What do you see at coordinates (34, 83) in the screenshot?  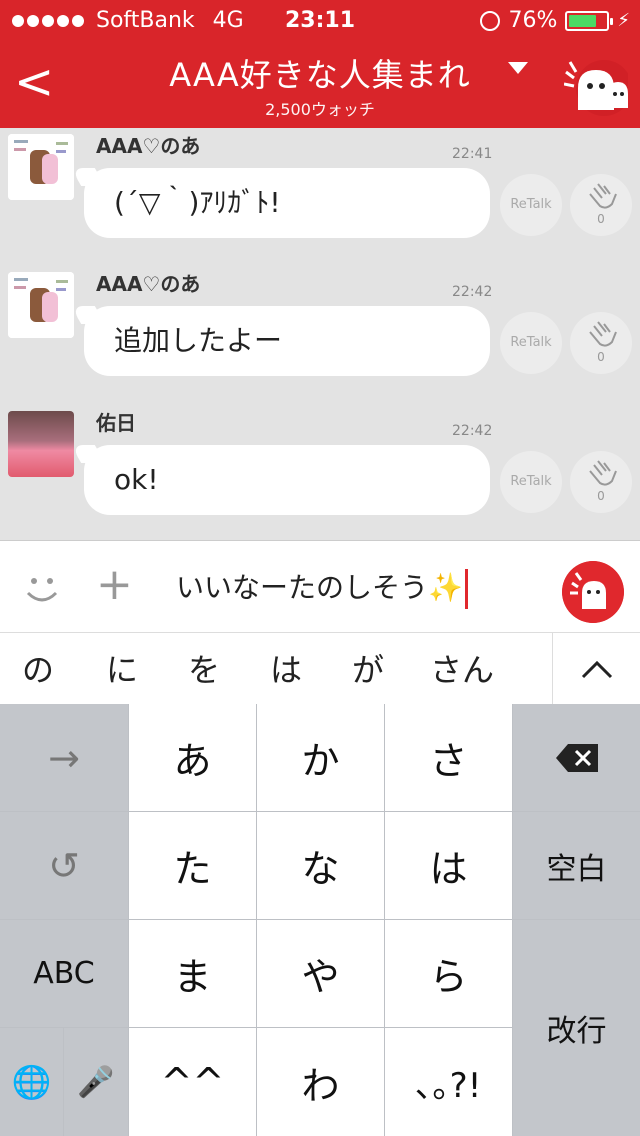 I see `back-button: <` at bounding box center [34, 83].